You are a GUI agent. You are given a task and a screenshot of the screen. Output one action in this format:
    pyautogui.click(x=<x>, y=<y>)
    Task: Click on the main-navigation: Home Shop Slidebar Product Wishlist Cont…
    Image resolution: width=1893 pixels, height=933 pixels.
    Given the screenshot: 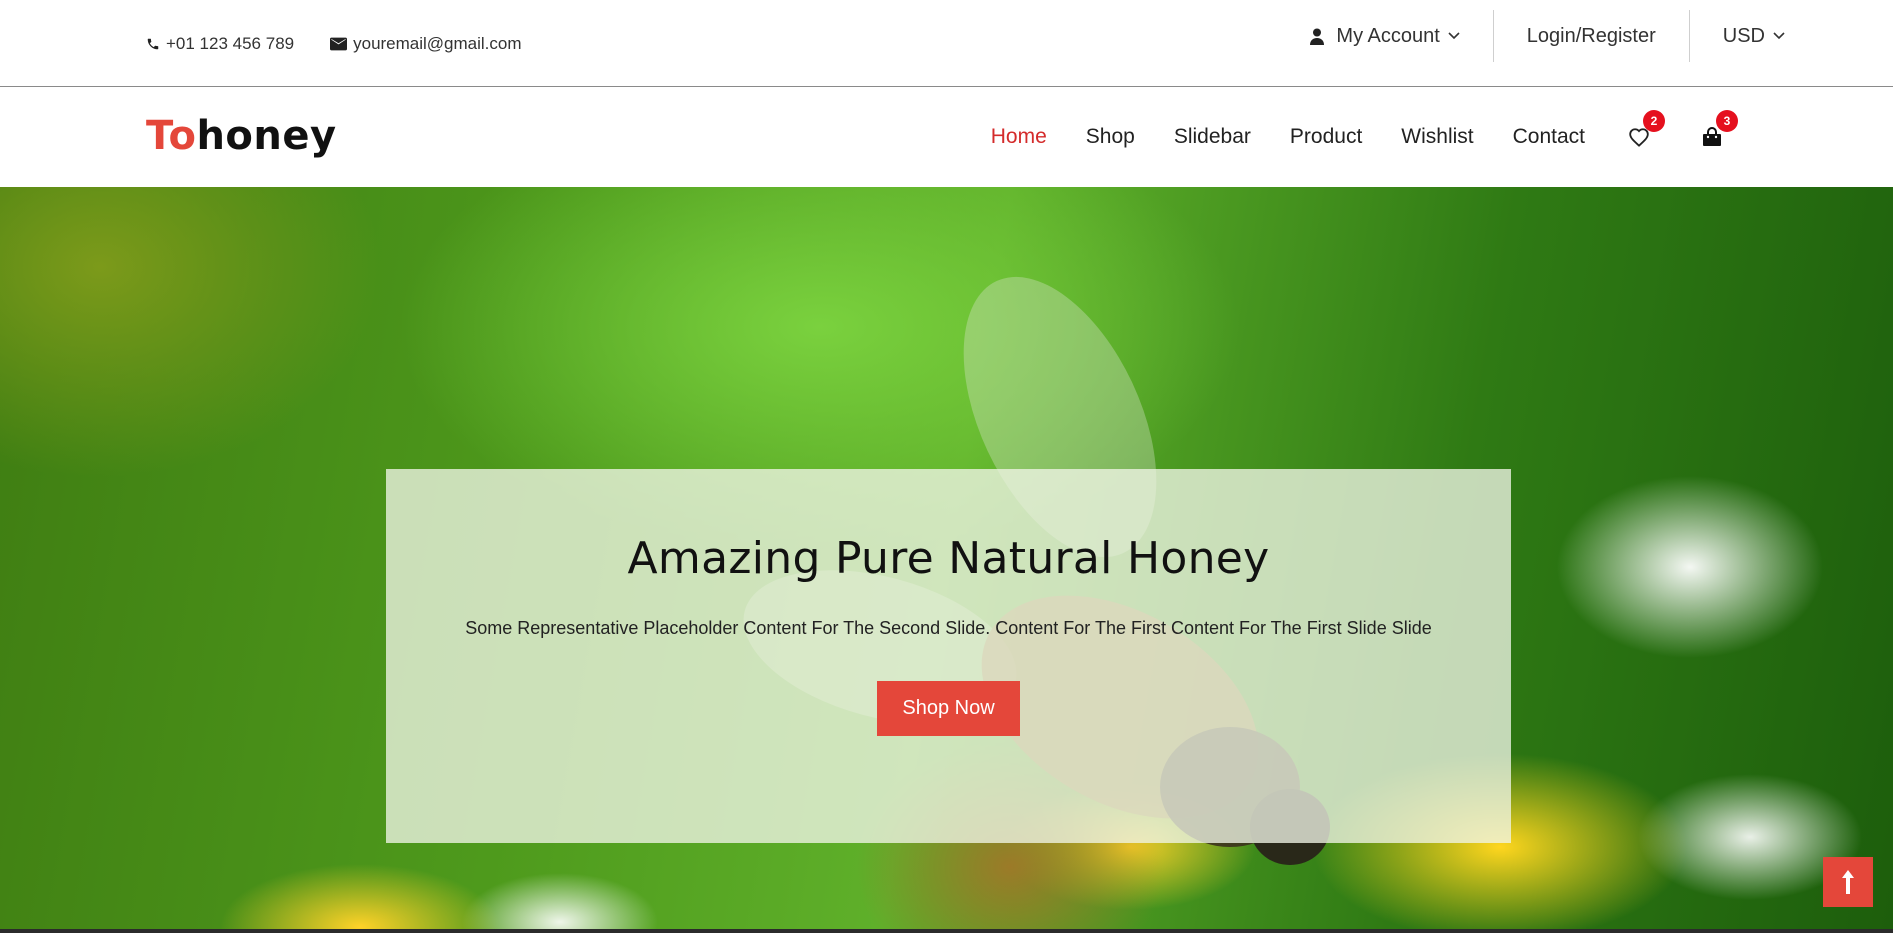 What is the action you would take?
    pyautogui.click(x=1268, y=137)
    